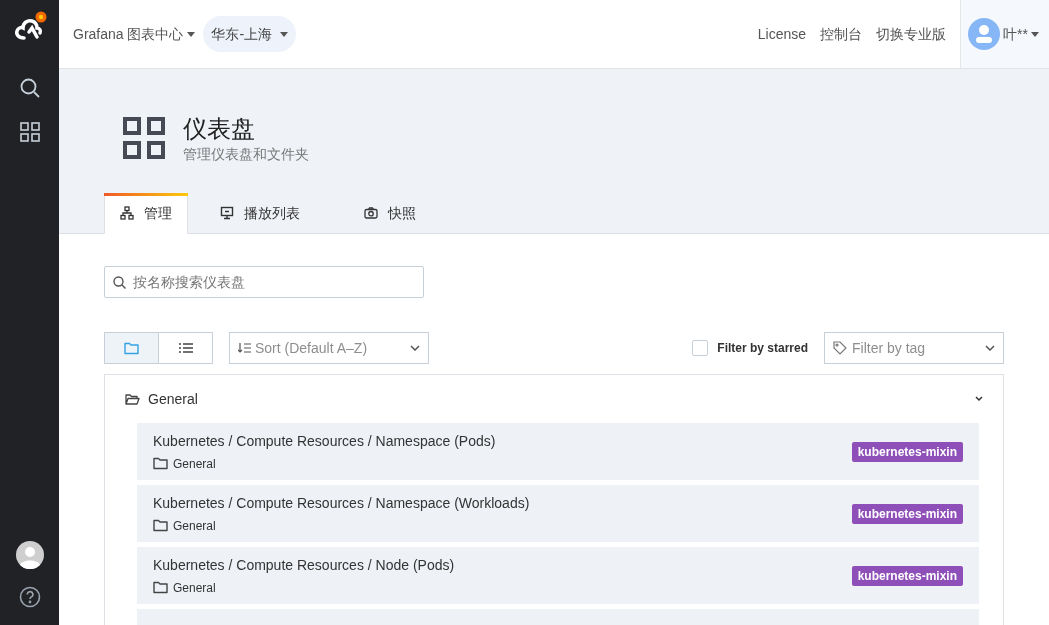 Image resolution: width=1049 pixels, height=625 pixels. I want to click on folder-header: General, so click(554, 399).